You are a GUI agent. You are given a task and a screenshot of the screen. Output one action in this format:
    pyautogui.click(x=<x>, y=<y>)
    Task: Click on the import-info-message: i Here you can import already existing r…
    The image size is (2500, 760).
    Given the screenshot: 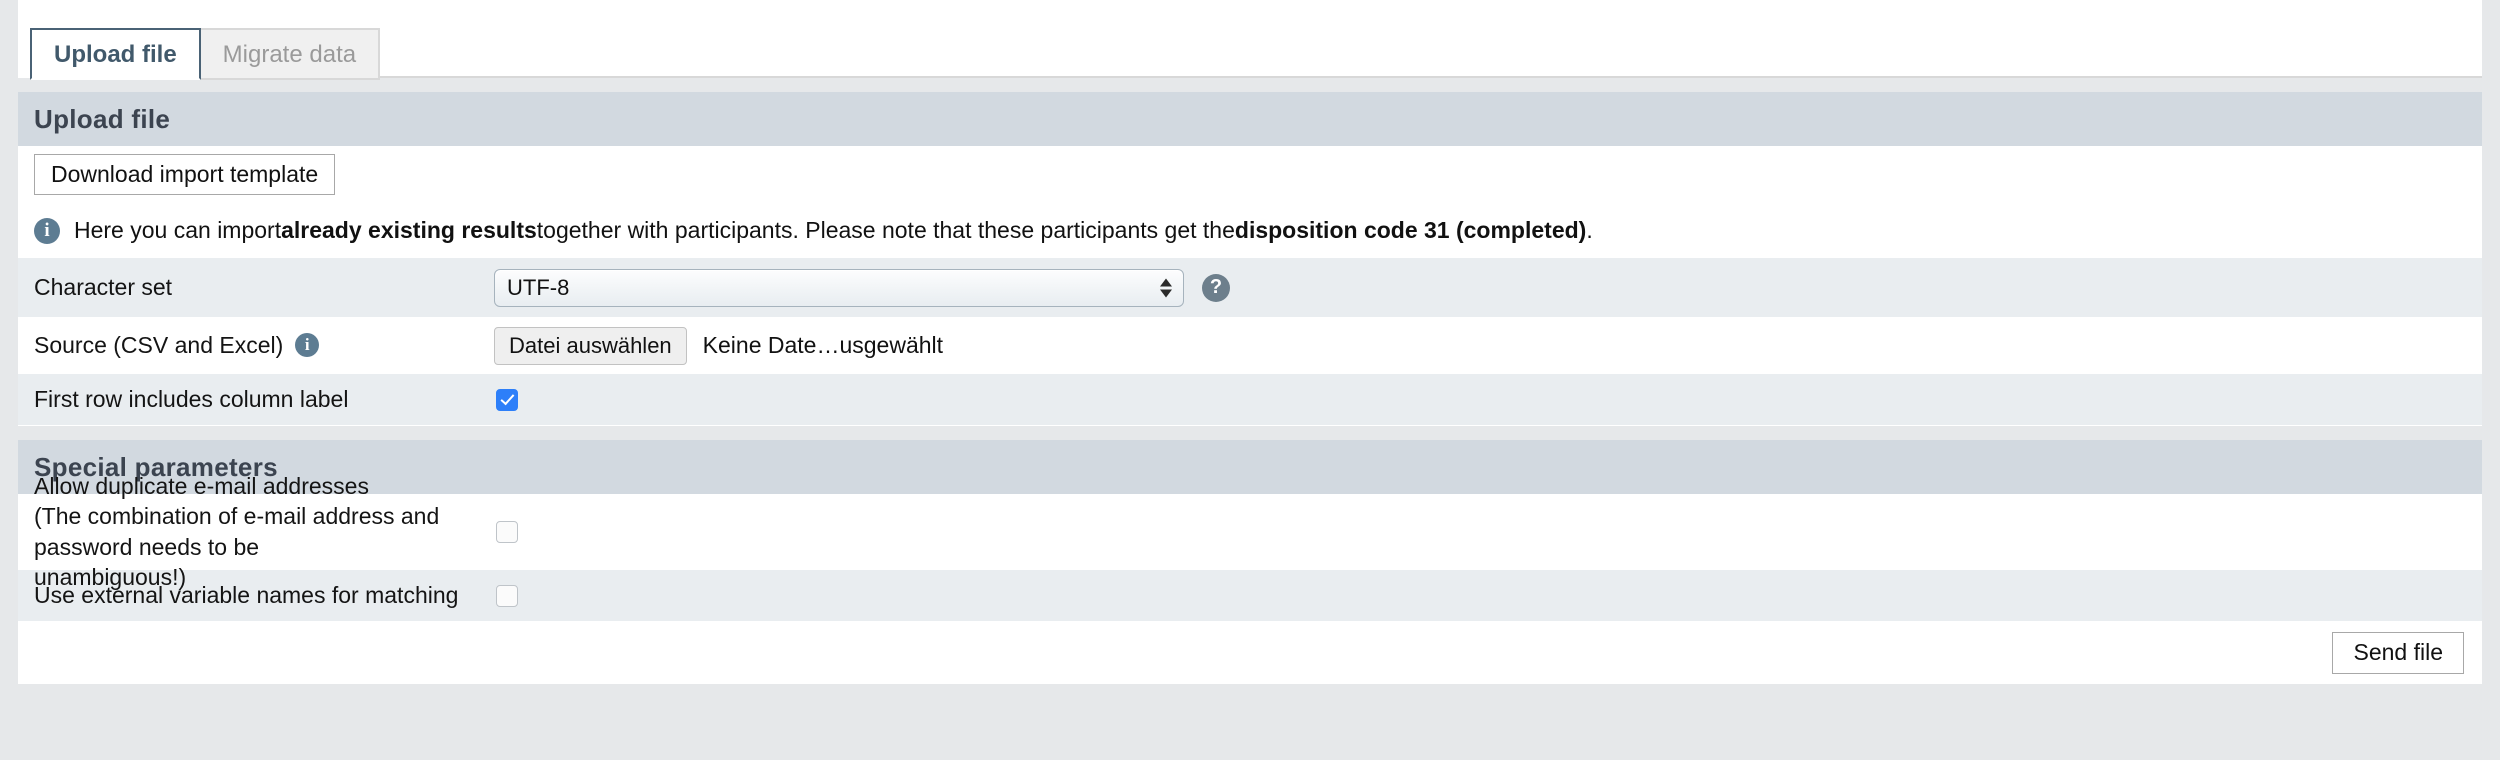 What is the action you would take?
    pyautogui.click(x=813, y=230)
    